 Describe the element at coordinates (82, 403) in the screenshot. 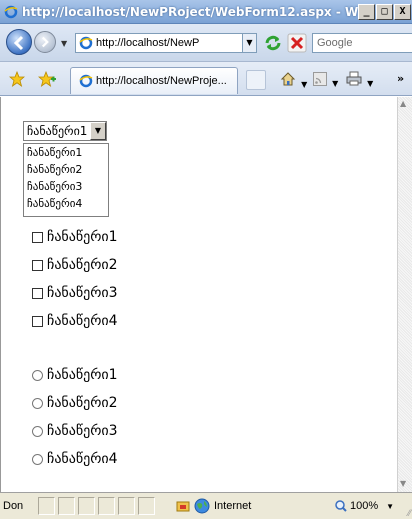

I see `radio-label: ჩანაწერი2` at that location.